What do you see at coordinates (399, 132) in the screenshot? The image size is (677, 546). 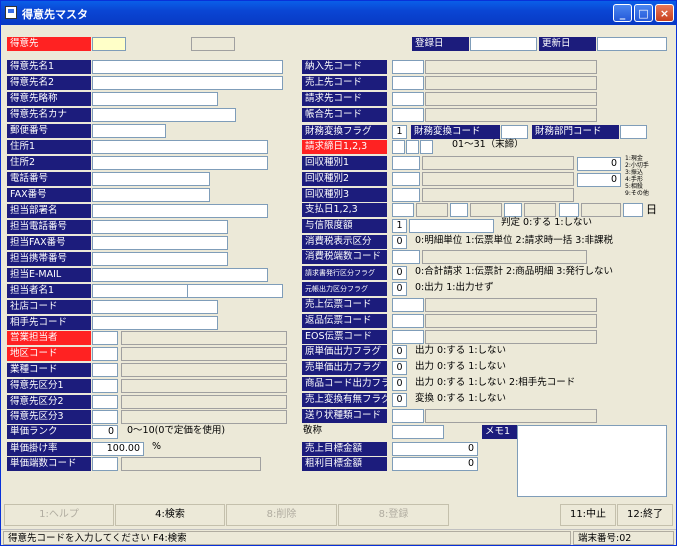 I see `zaimu-flag-input: 1` at bounding box center [399, 132].